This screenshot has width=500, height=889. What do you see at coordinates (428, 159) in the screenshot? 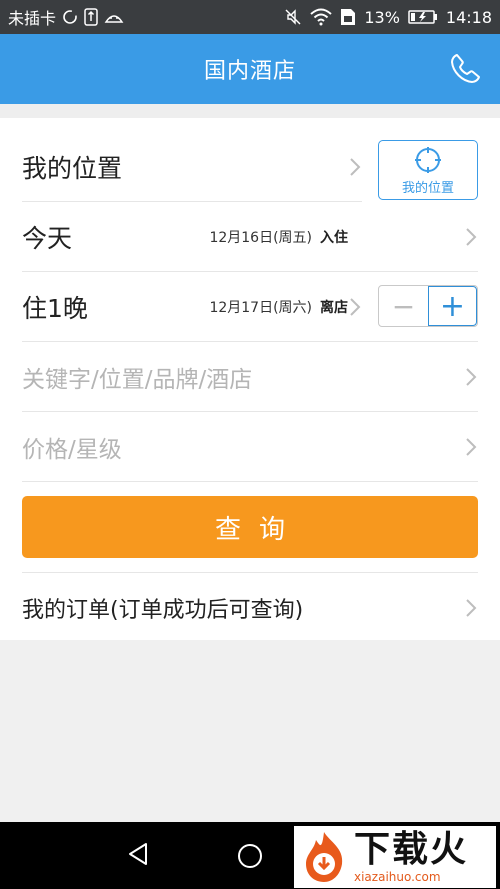
I see `crosshair-icon` at bounding box center [428, 159].